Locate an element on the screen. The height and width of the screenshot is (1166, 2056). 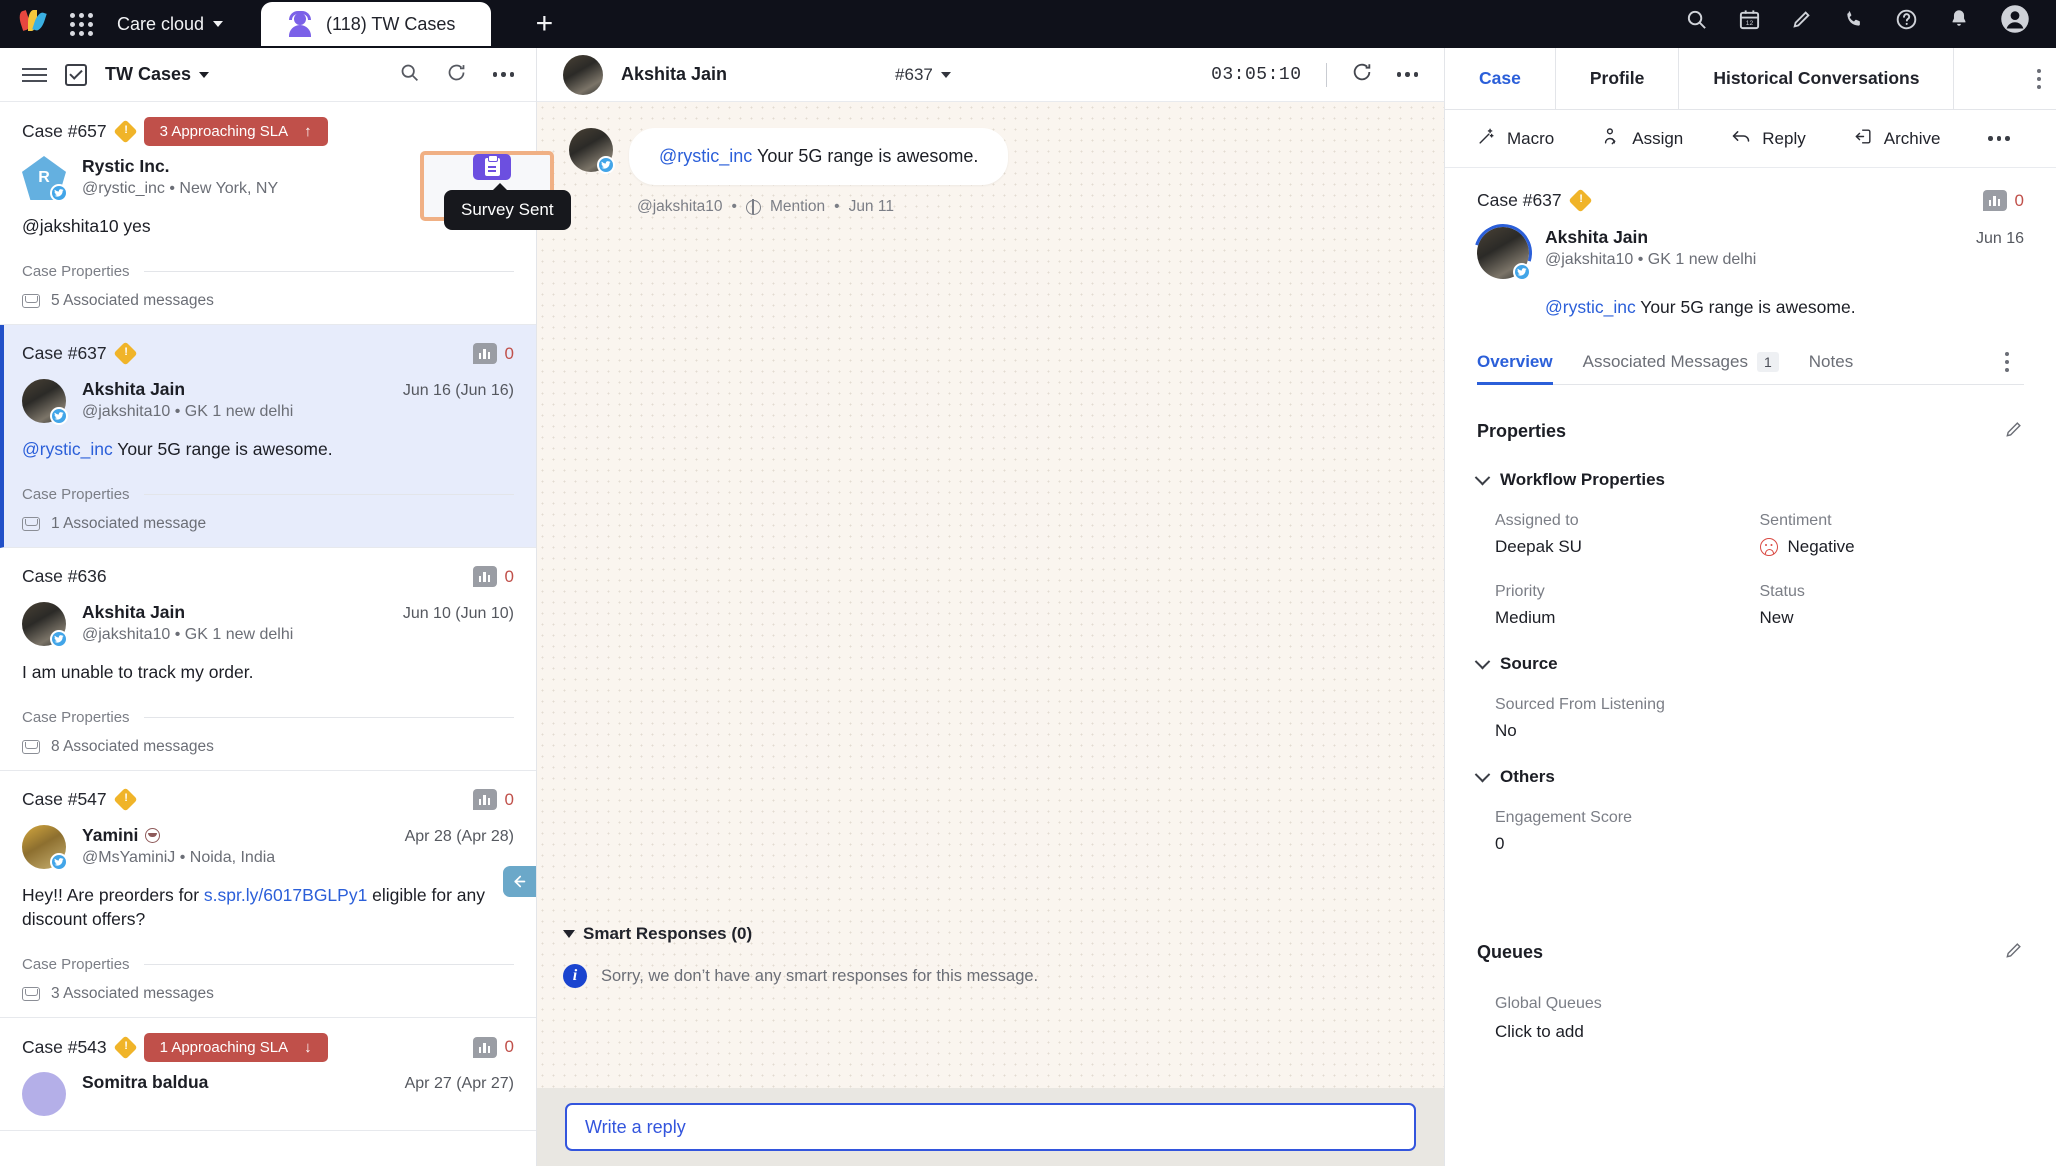
field-value: Deepak SU is located at coordinates (1627, 547).